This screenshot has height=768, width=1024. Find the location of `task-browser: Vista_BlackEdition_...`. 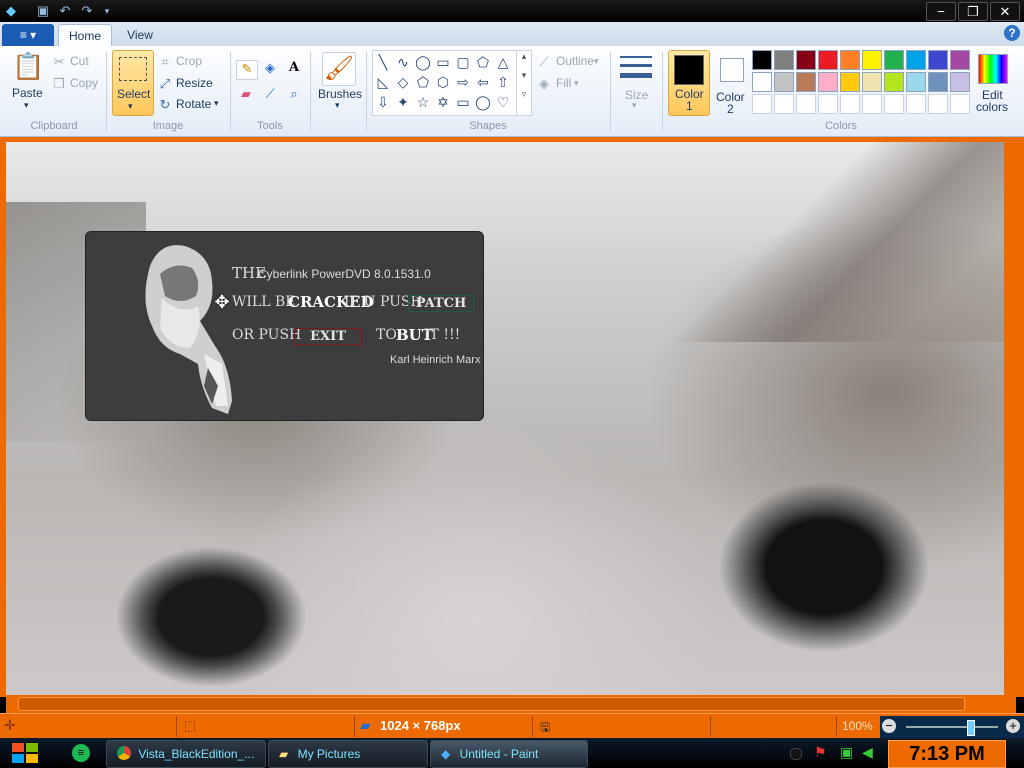

task-browser: Vista_BlackEdition_... is located at coordinates (186, 754).